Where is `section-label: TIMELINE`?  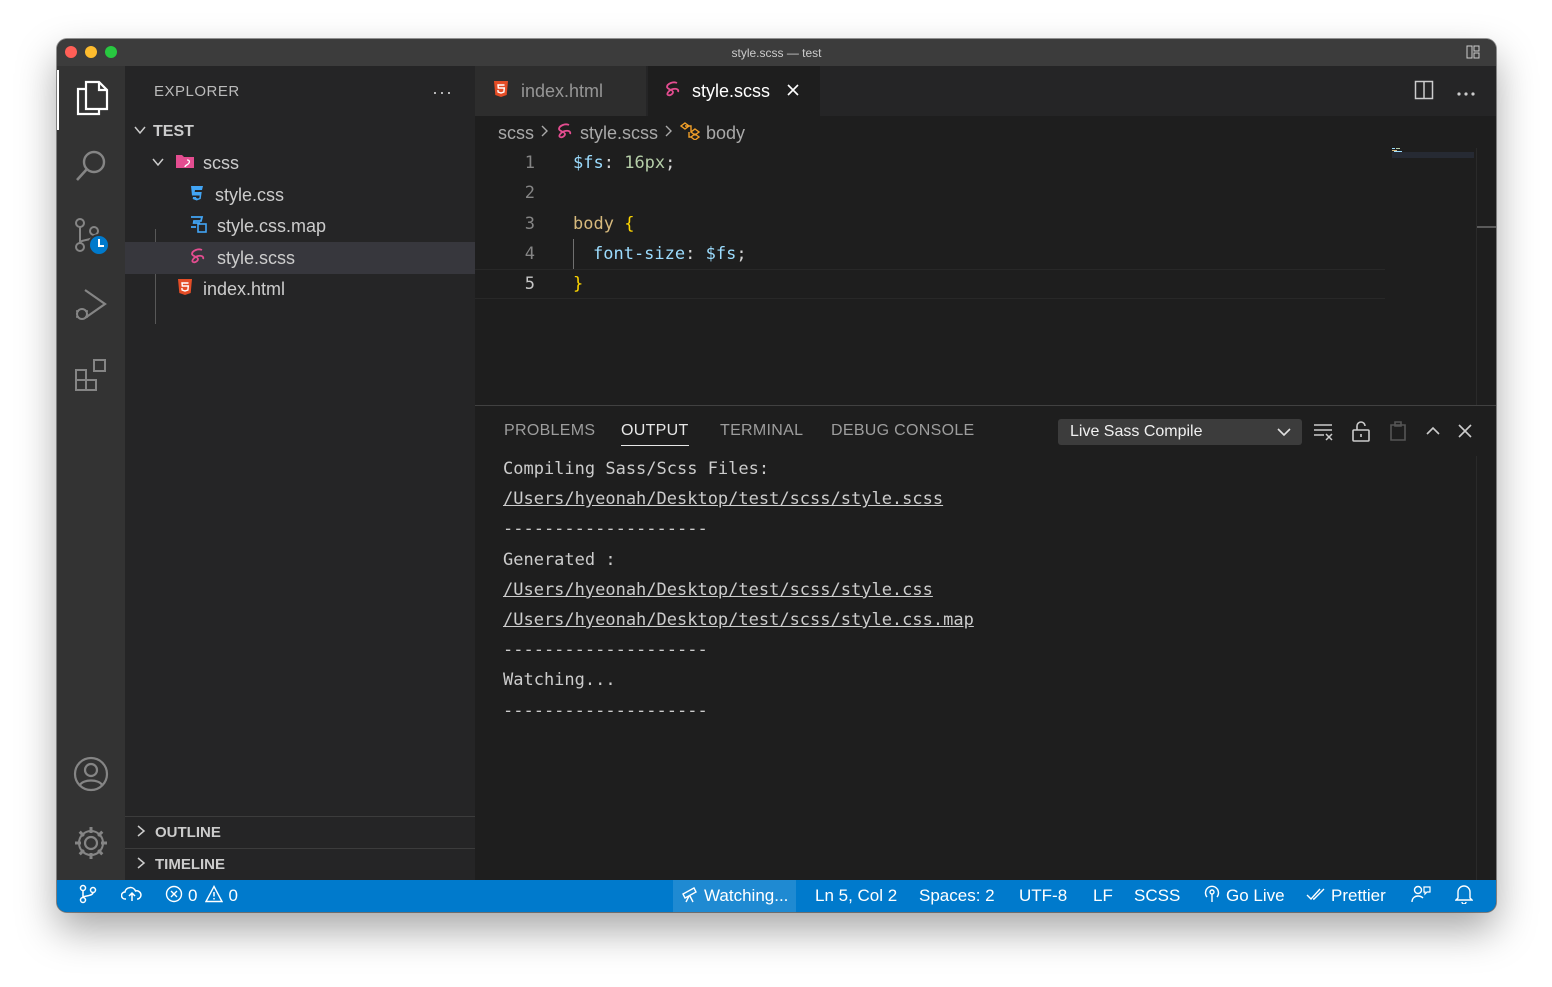
section-label: TIMELINE is located at coordinates (190, 864).